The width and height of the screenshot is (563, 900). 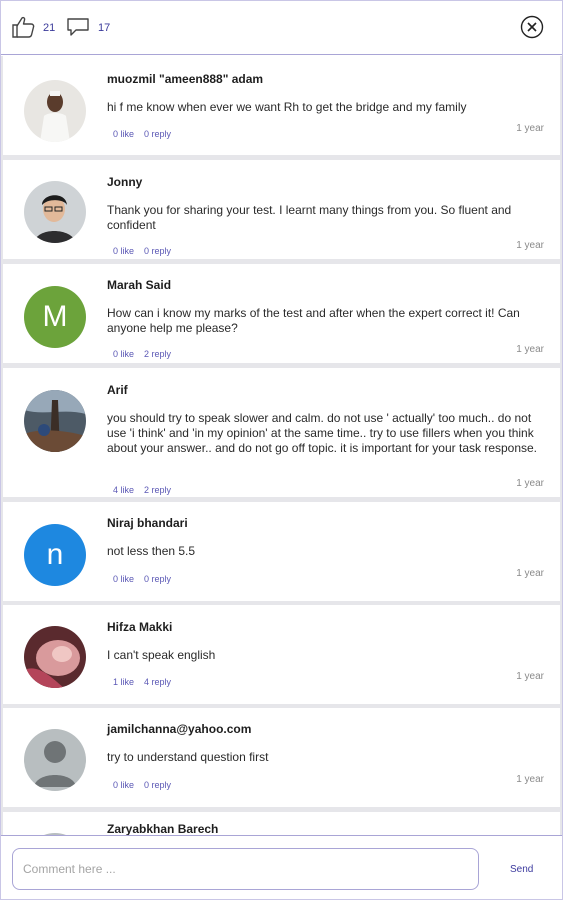 I want to click on comment-composer: Send, so click(x=281, y=867).